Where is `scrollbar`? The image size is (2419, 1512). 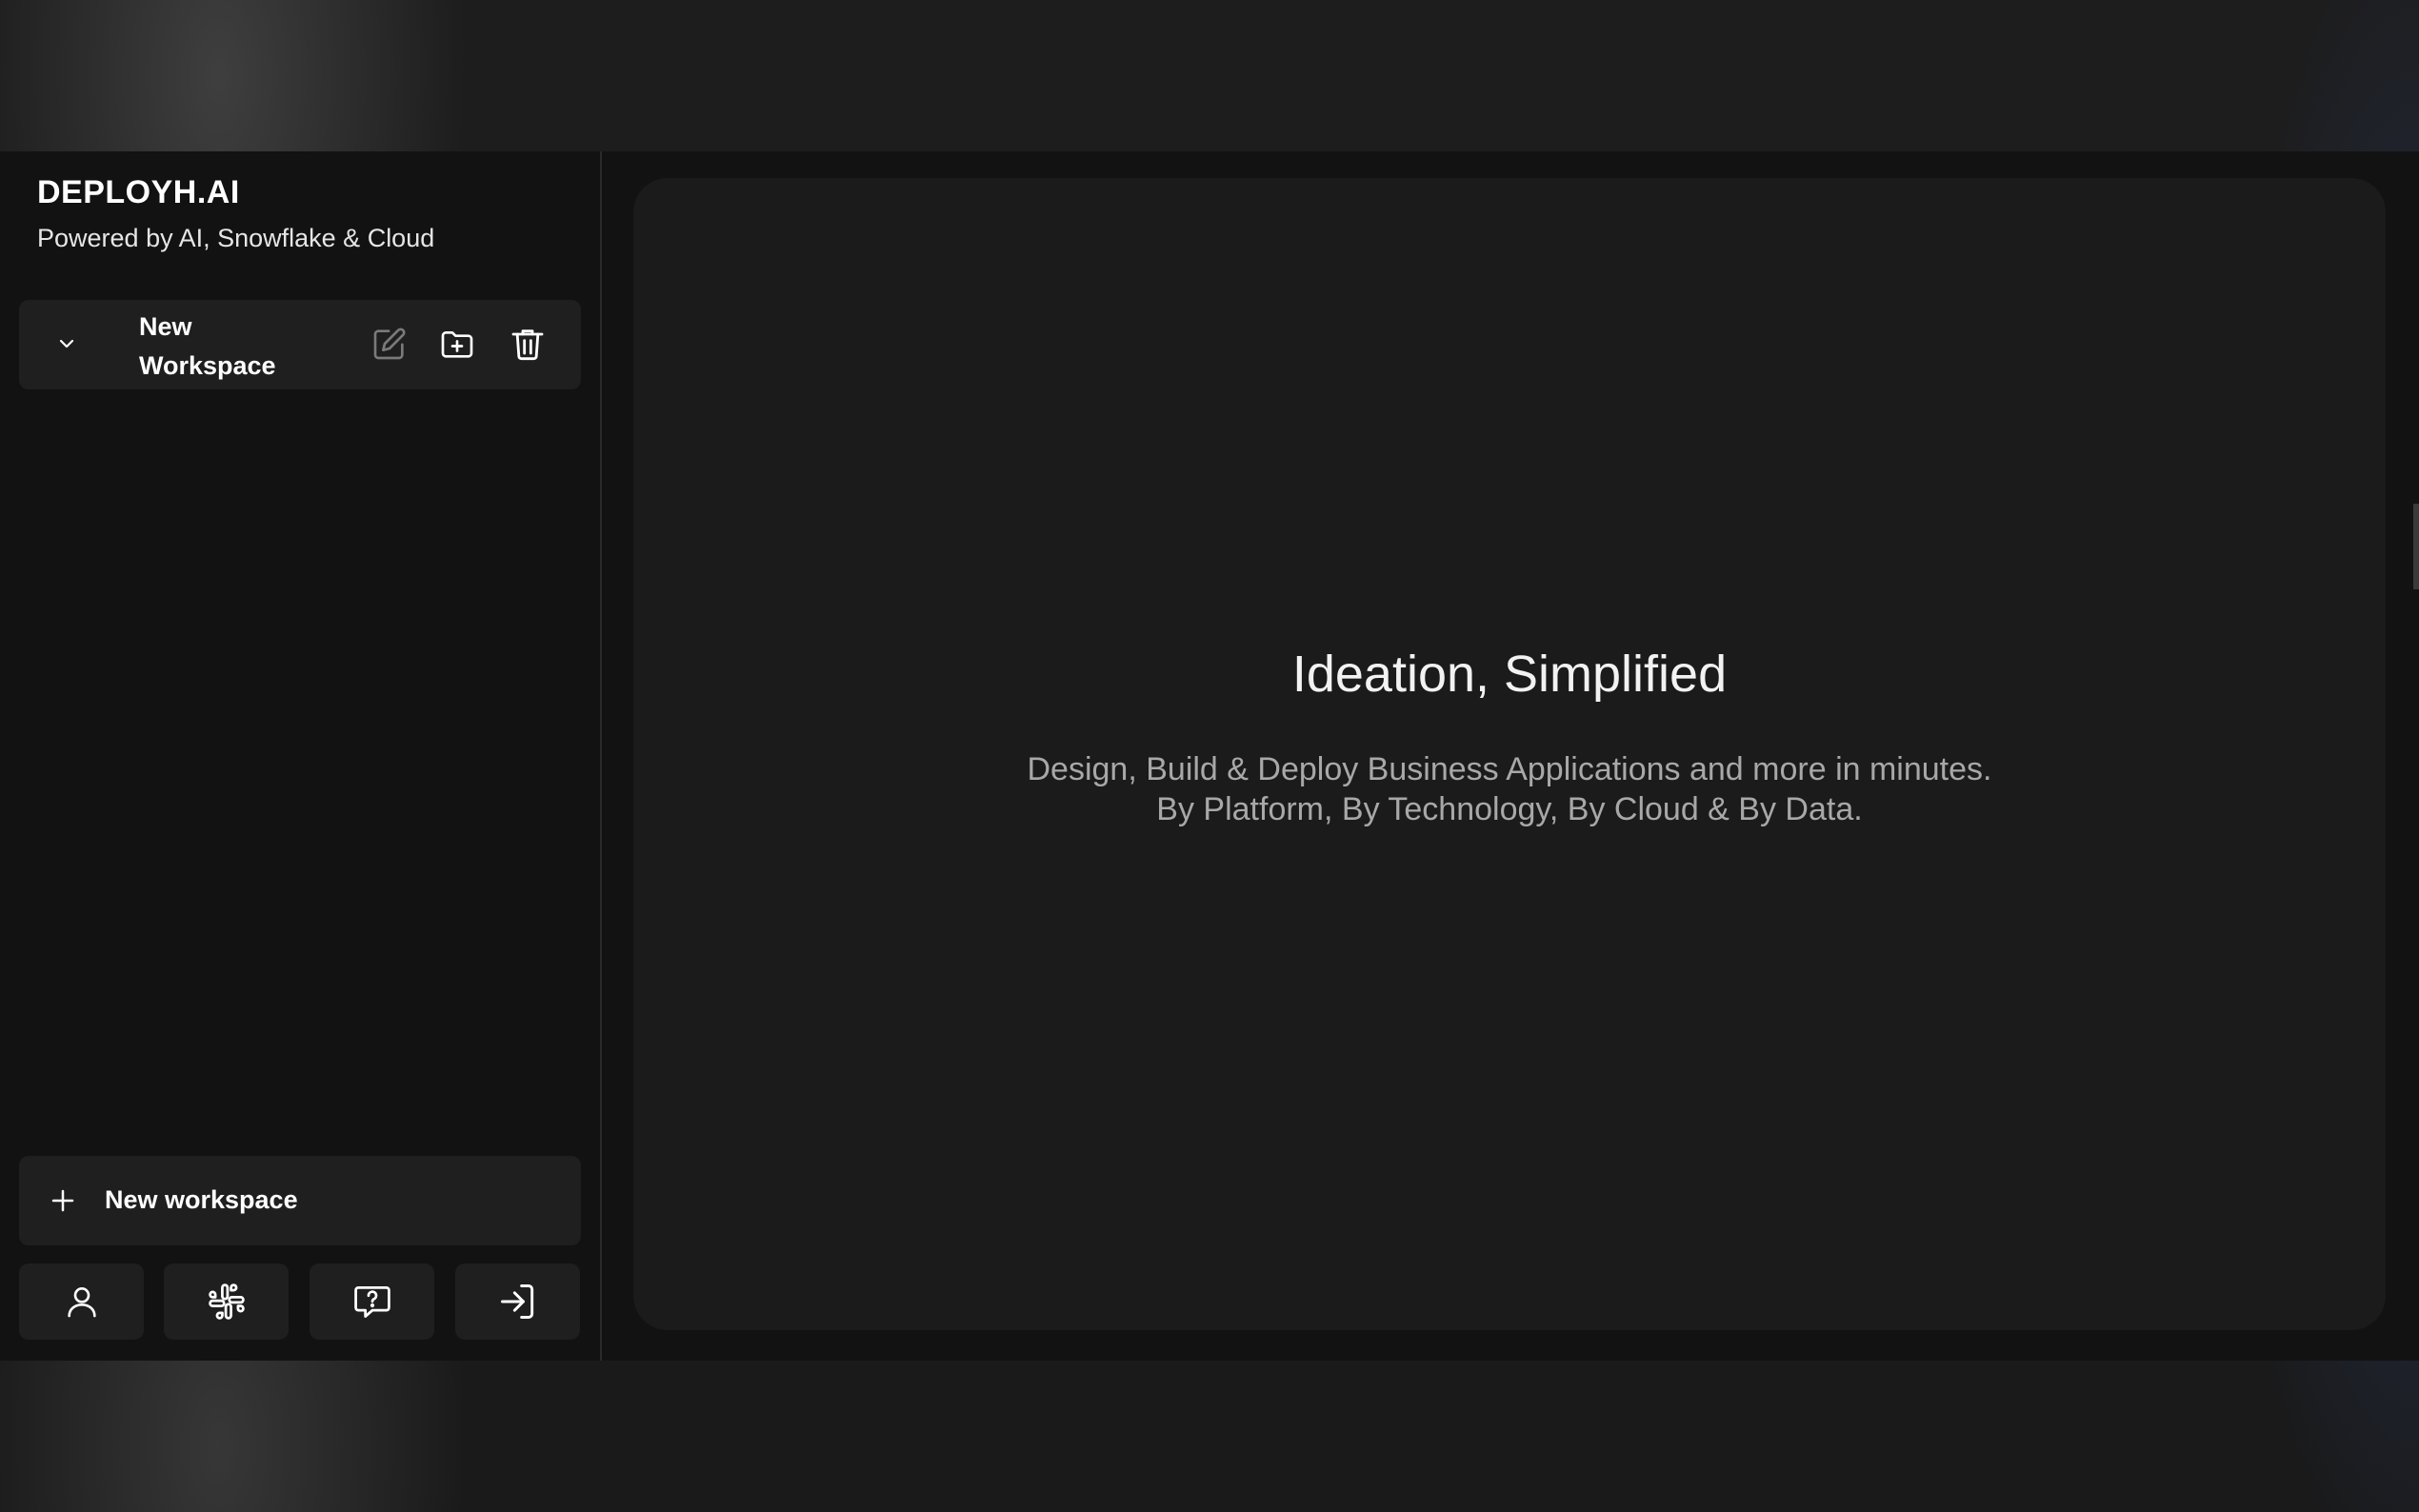 scrollbar is located at coordinates (2416, 546).